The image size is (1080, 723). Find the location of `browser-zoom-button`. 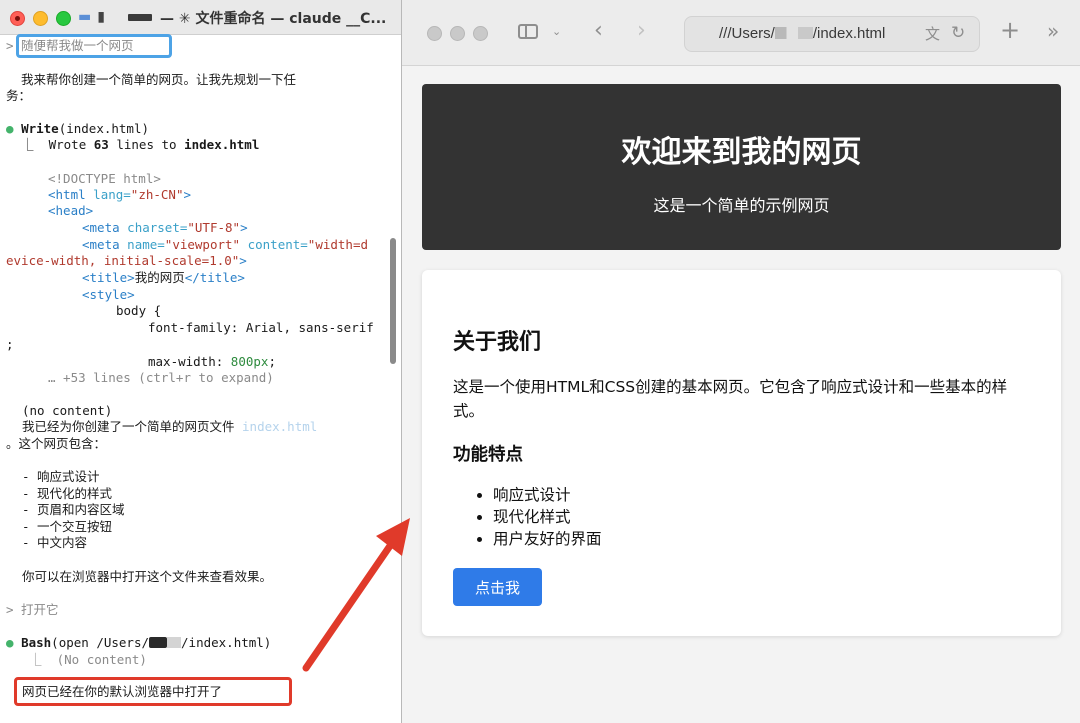

browser-zoom-button is located at coordinates (480, 33).